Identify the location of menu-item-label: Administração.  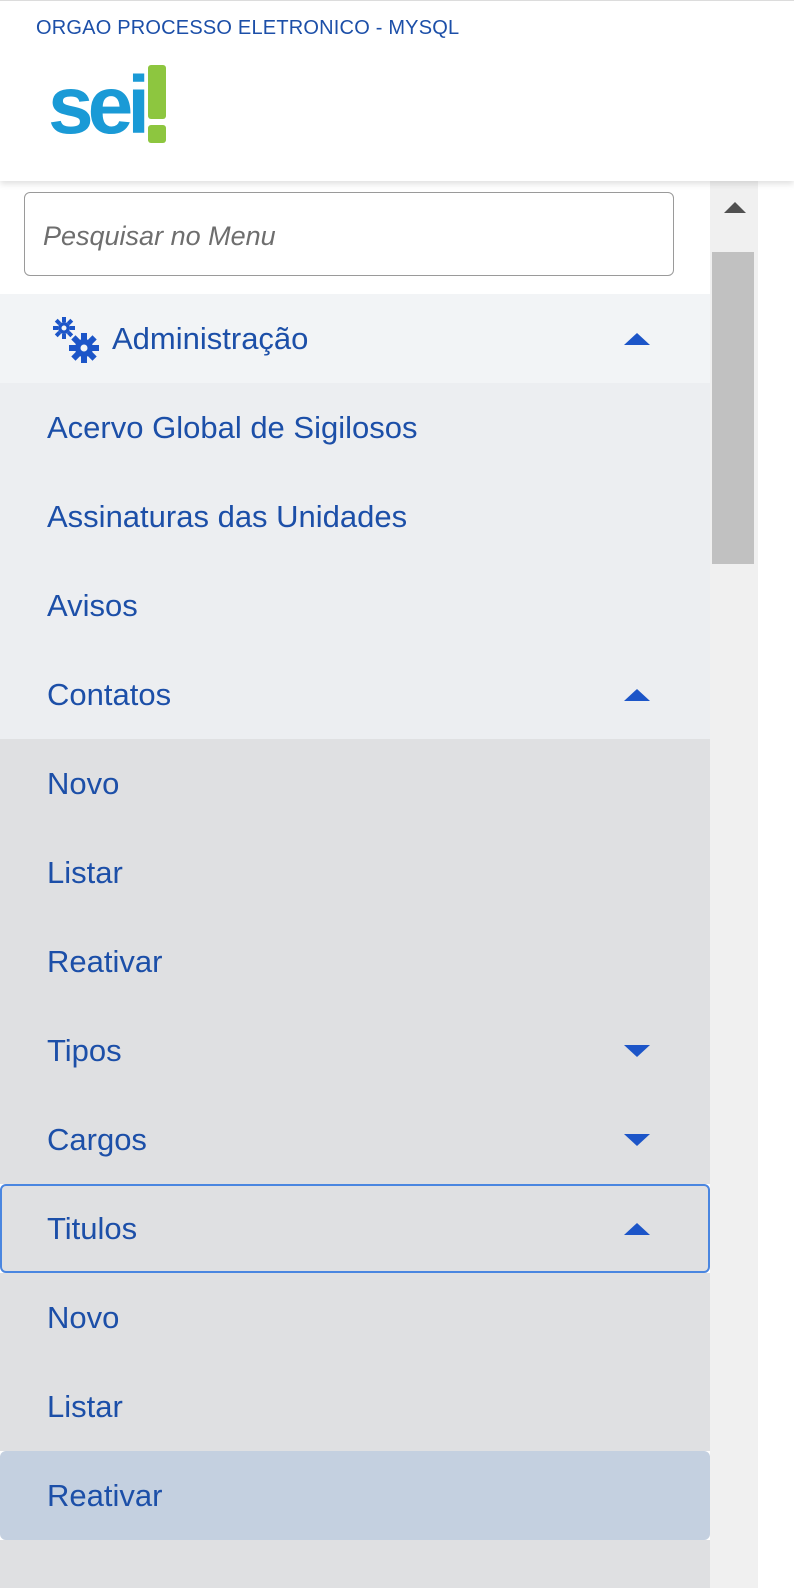
(210, 338).